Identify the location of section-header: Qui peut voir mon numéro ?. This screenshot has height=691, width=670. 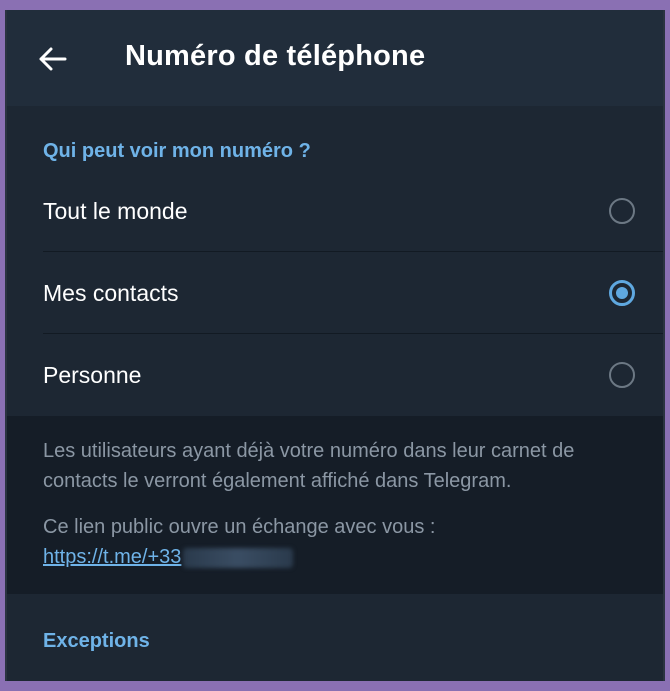
(177, 151).